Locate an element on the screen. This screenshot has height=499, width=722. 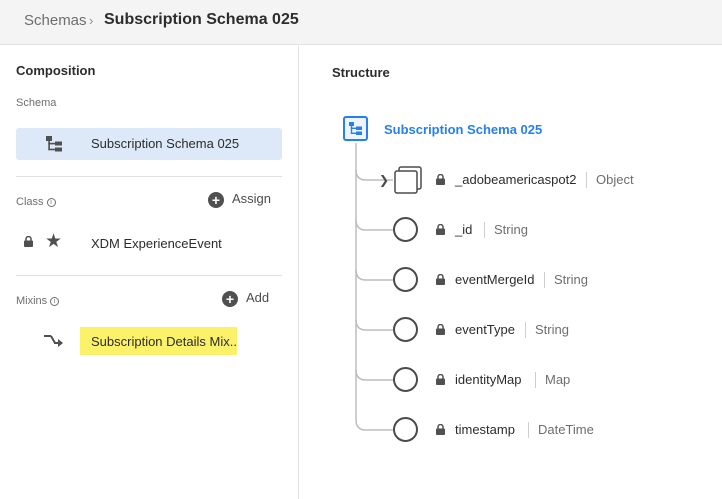
class-label-text: Class is located at coordinates (30, 202).